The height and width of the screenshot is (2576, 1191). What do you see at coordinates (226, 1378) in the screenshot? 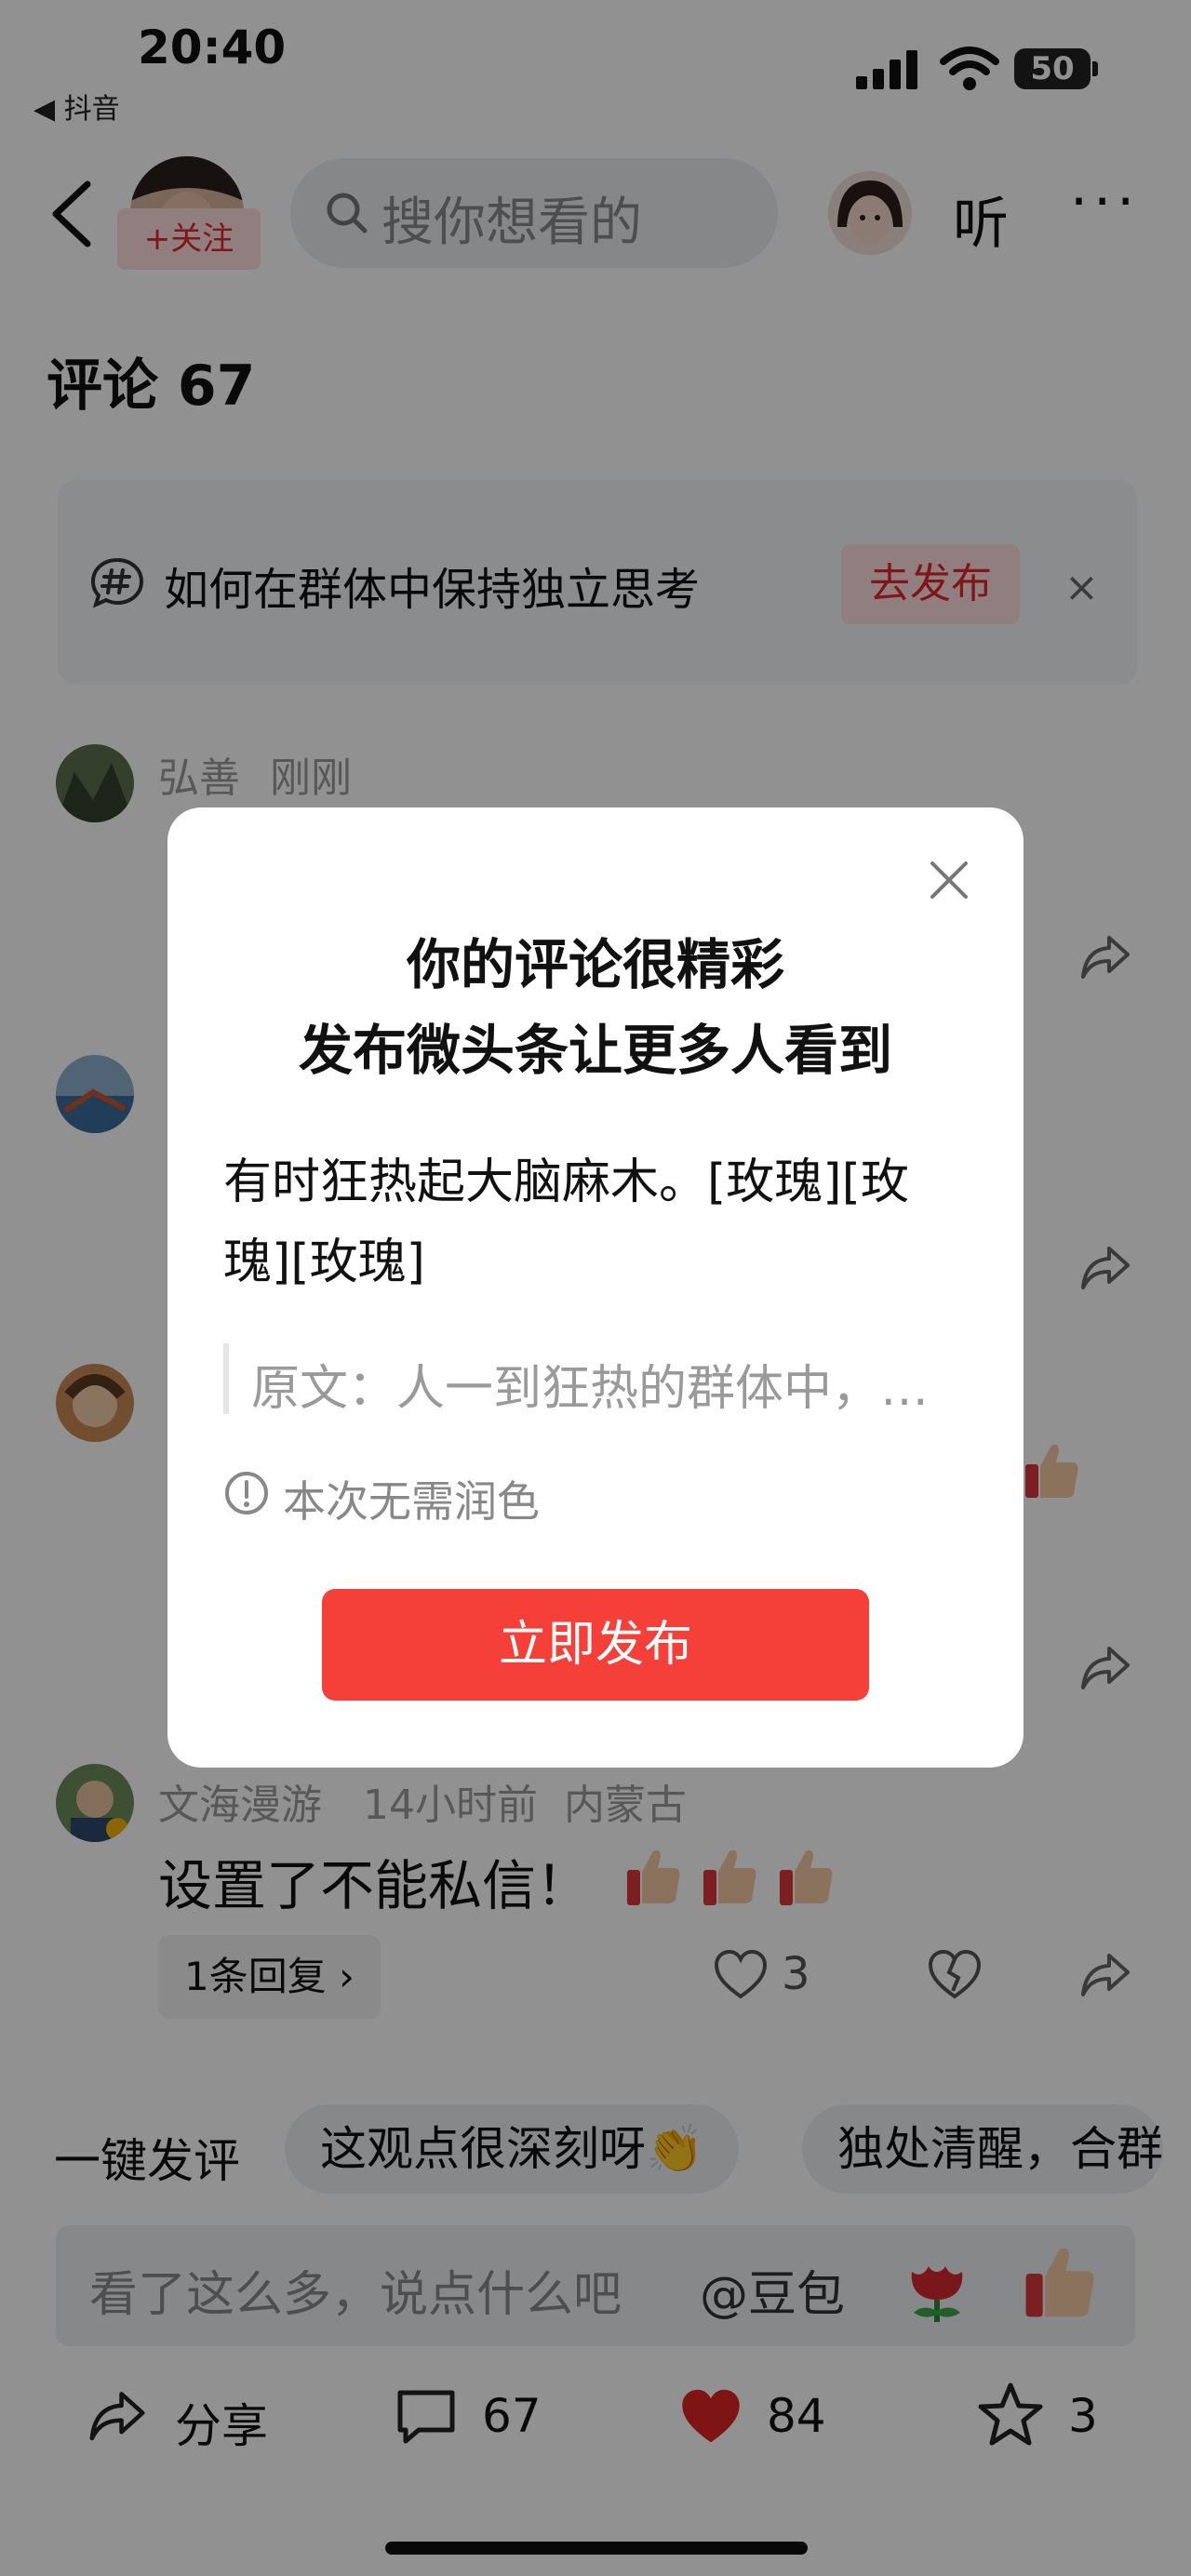
I see `quote-bar` at bounding box center [226, 1378].